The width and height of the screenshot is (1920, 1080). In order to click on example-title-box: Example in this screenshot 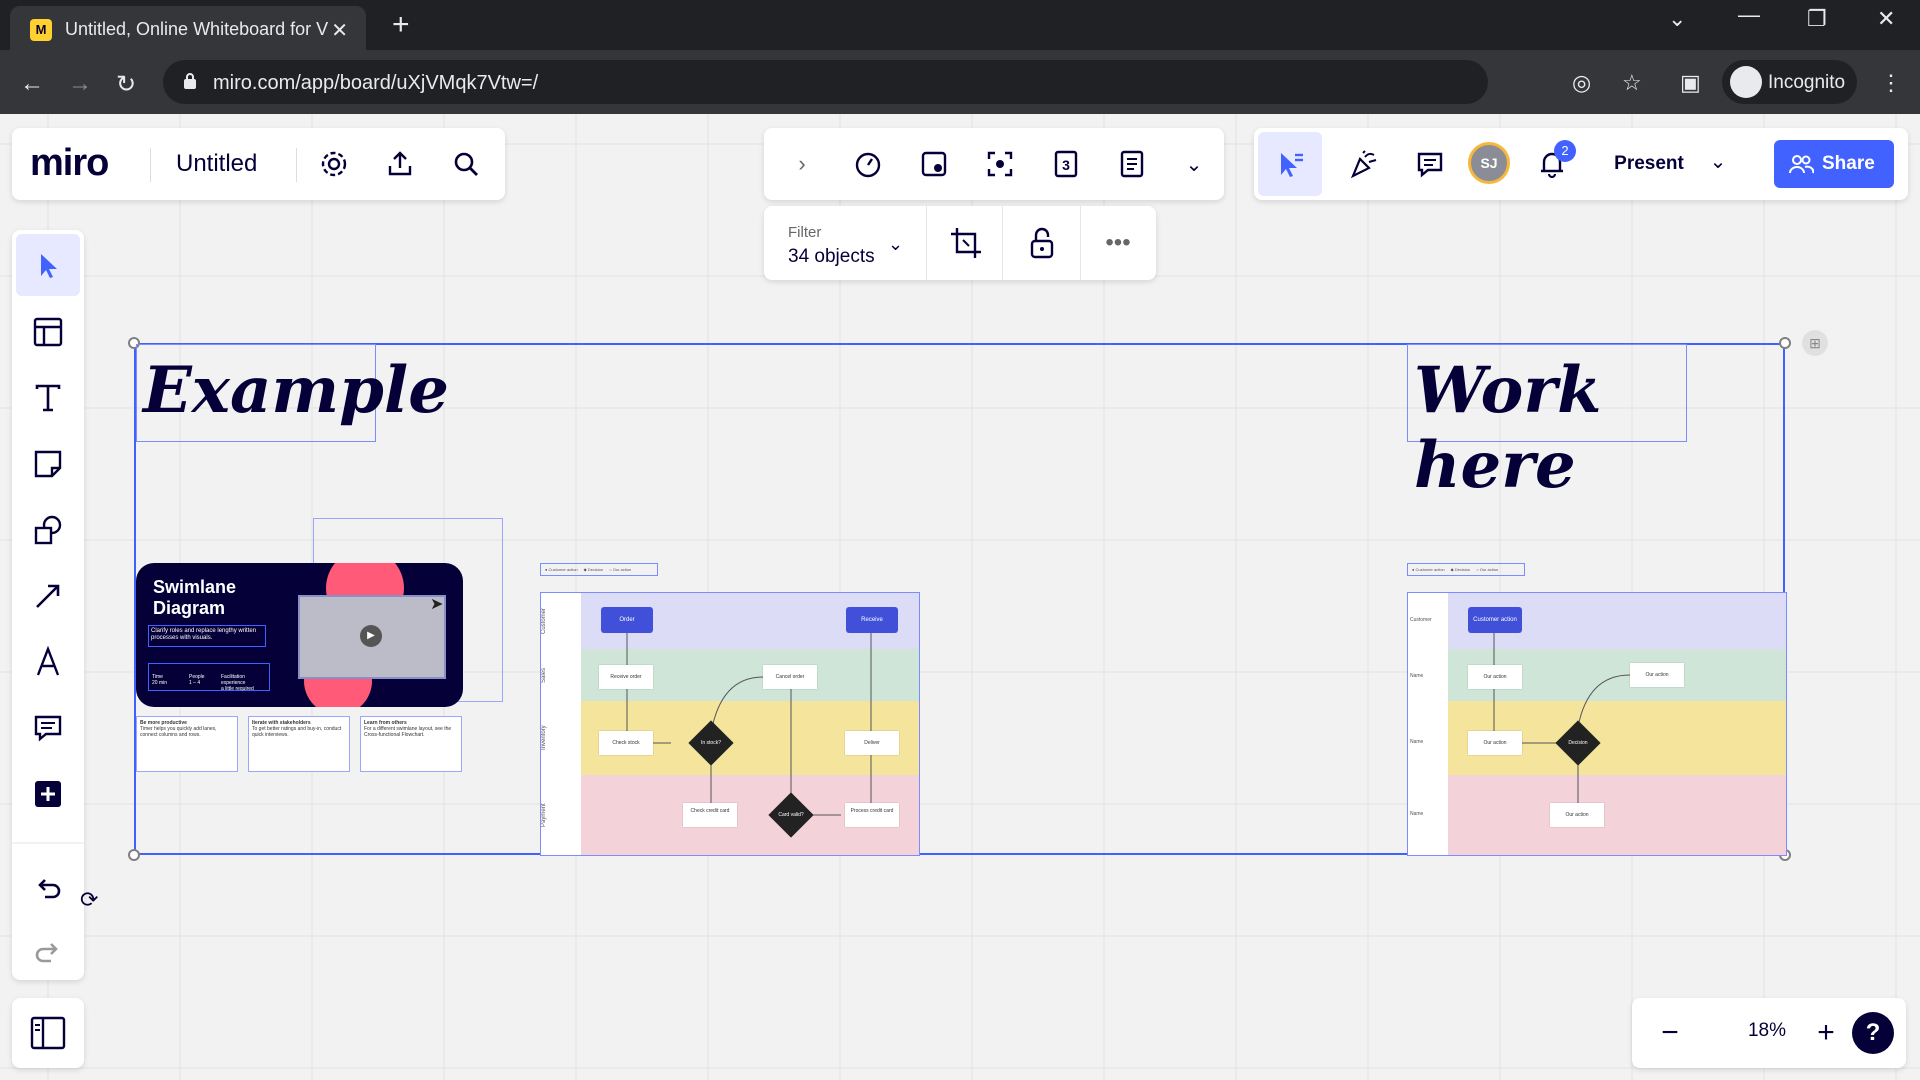, I will do `click(292, 393)`.